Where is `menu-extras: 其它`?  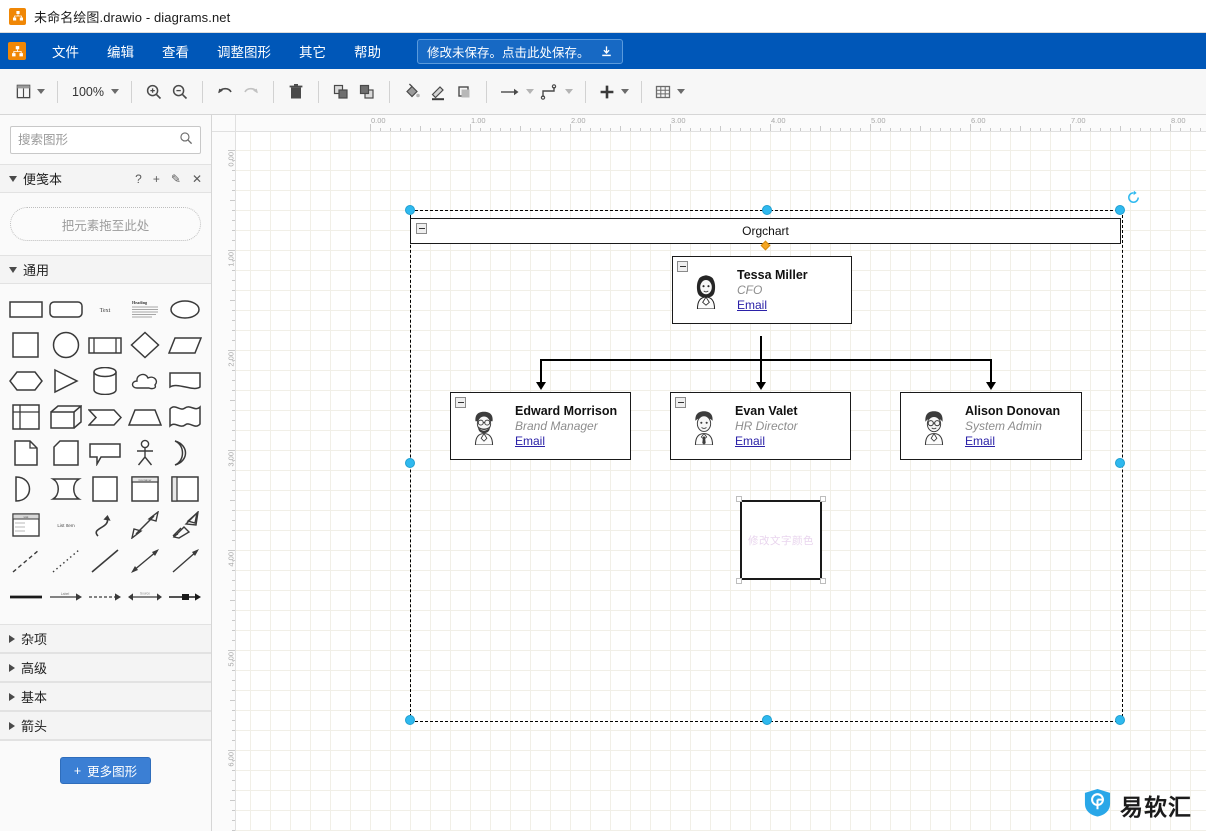
menu-extras: 其它 is located at coordinates (312, 51).